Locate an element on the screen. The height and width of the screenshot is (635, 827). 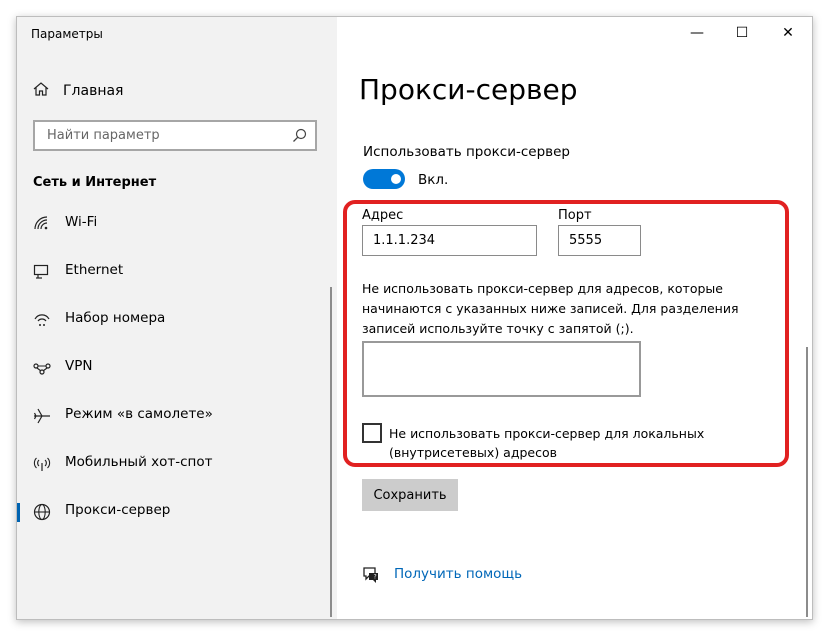
search-input is located at coordinates (162, 135).